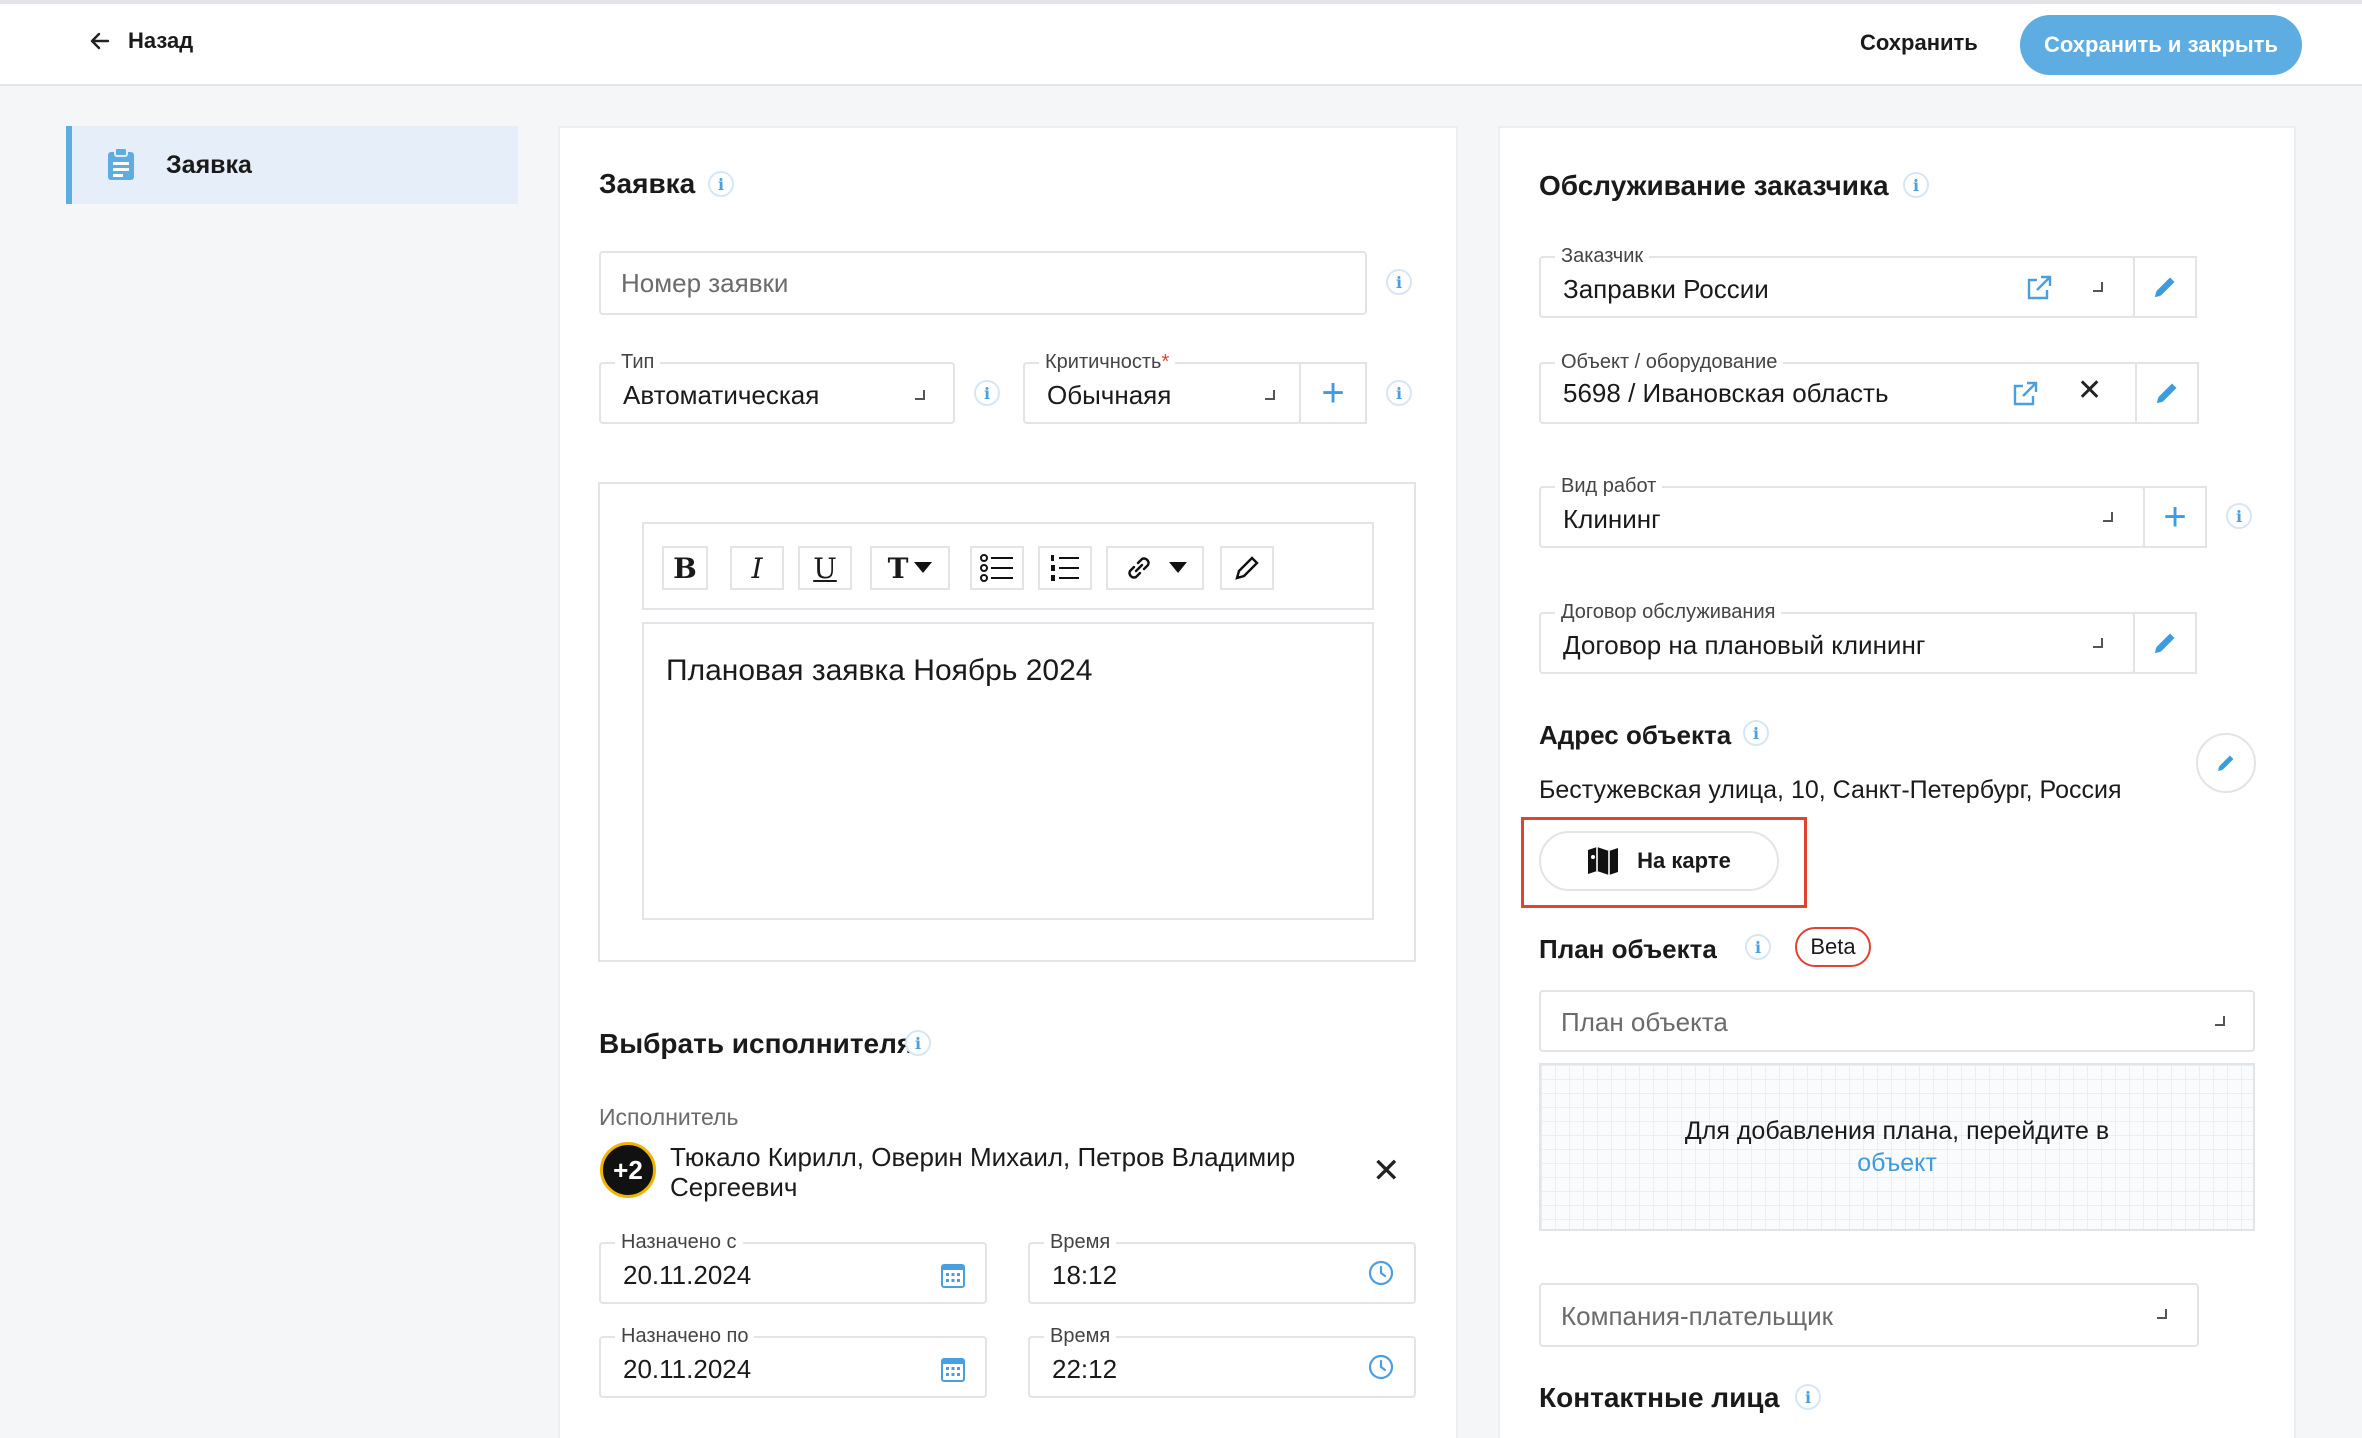  Describe the element at coordinates (1659, 1397) in the screenshot. I see `contacts-title: Контактные лица` at that location.